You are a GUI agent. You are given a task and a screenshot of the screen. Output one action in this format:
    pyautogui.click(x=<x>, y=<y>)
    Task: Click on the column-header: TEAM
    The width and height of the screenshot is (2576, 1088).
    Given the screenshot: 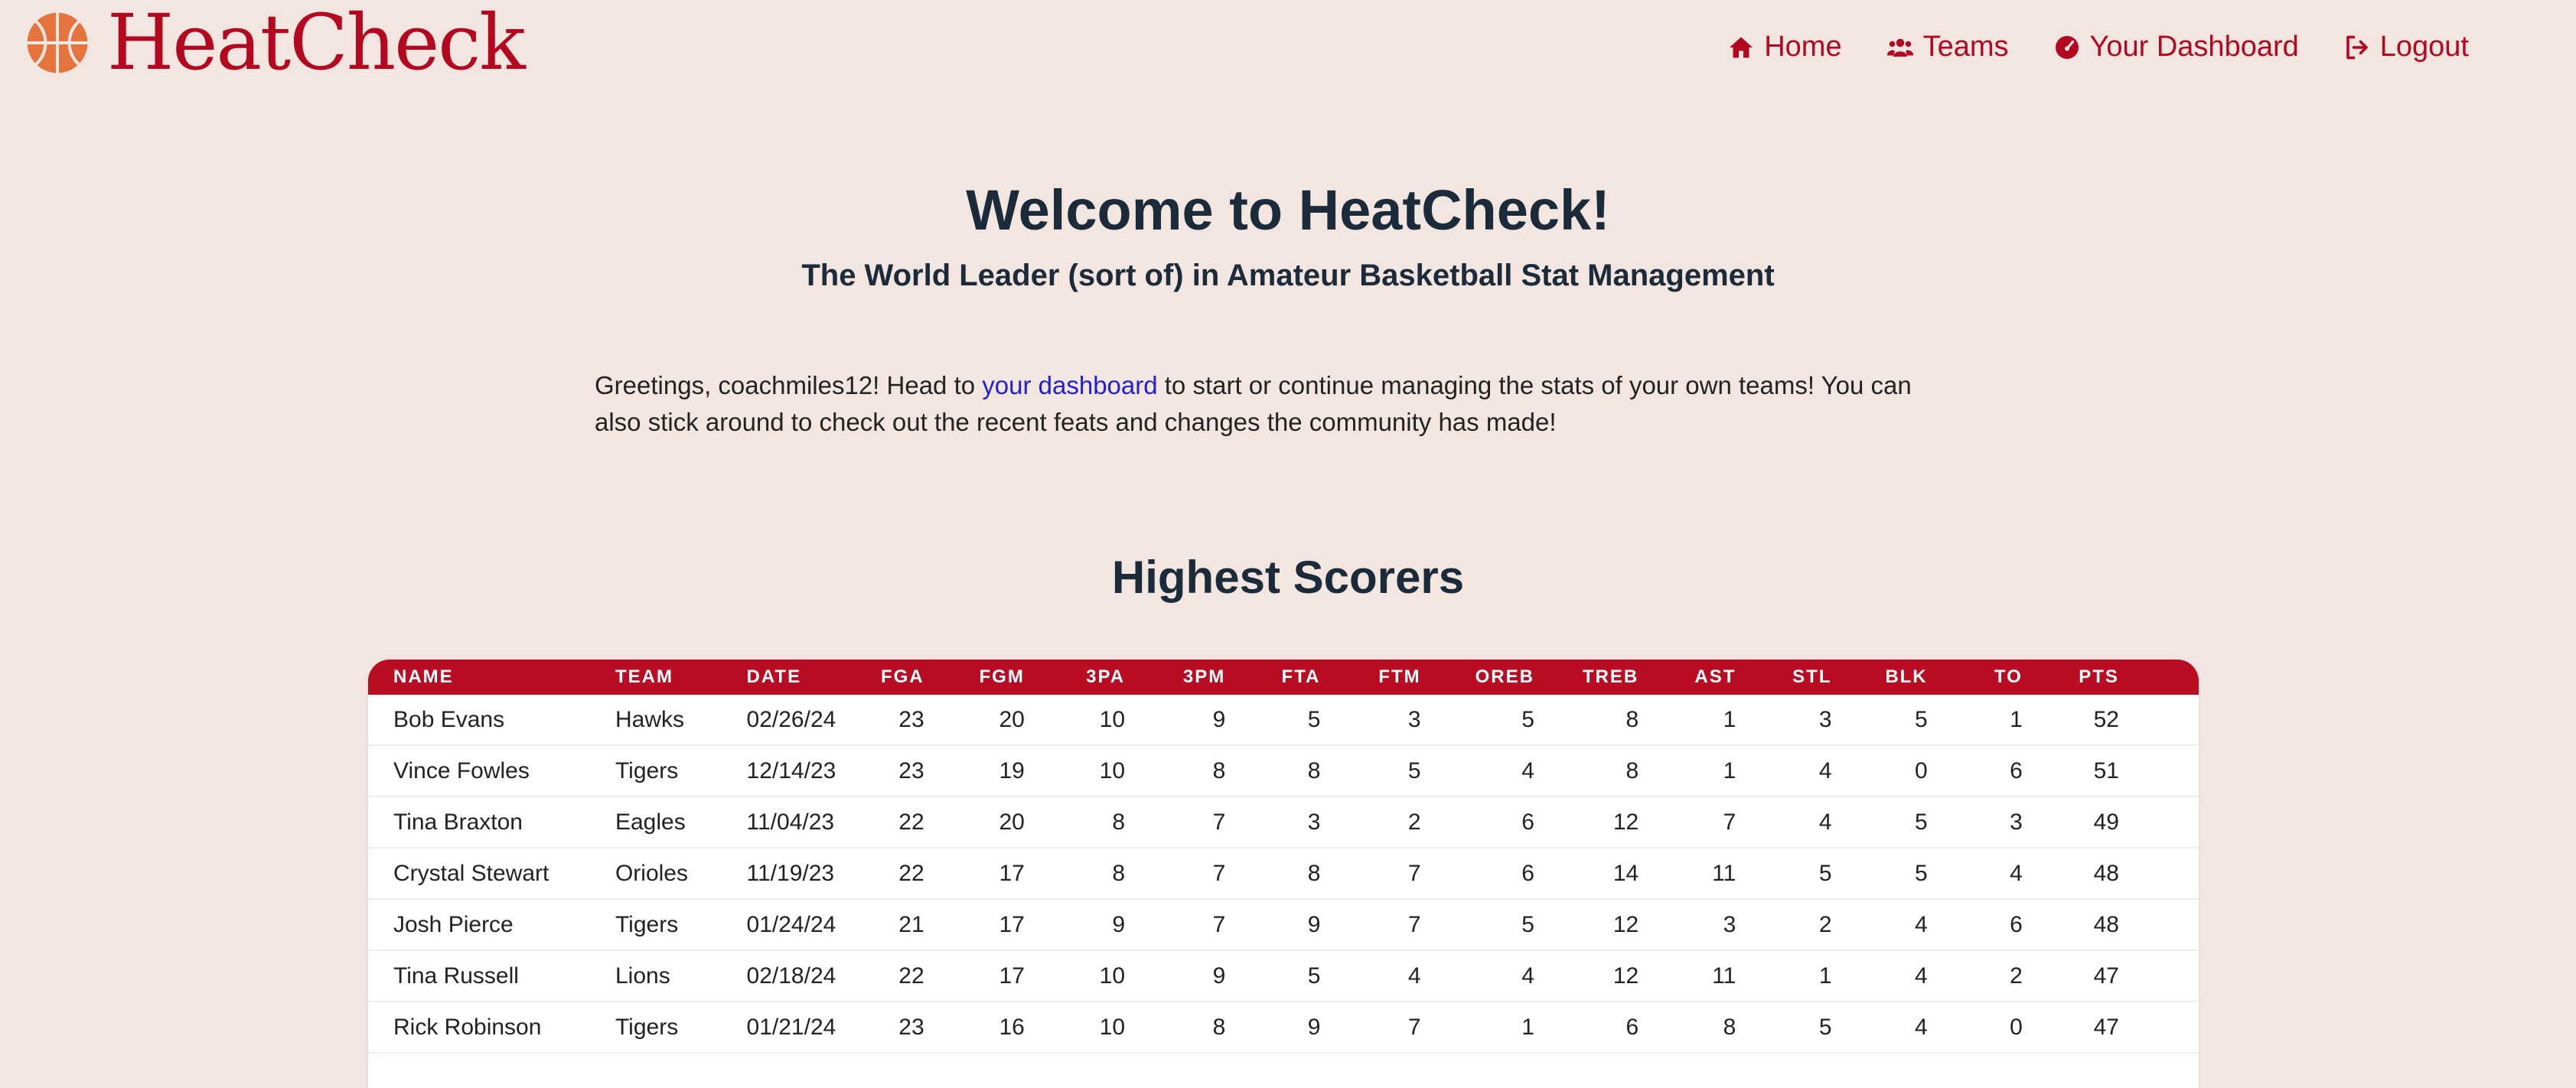 What is the action you would take?
    pyautogui.click(x=681, y=677)
    